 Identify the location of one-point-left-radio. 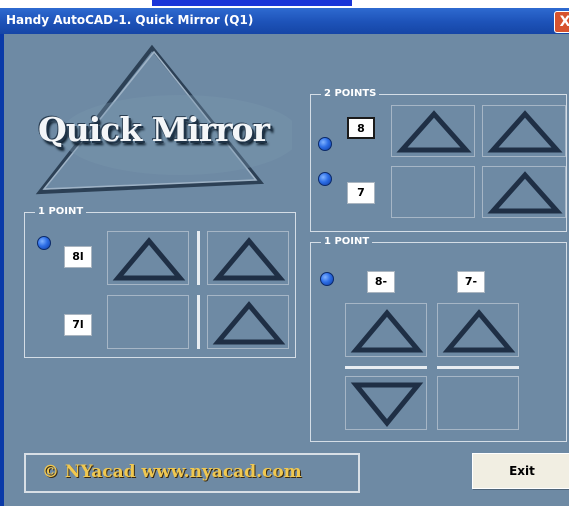
(44, 243).